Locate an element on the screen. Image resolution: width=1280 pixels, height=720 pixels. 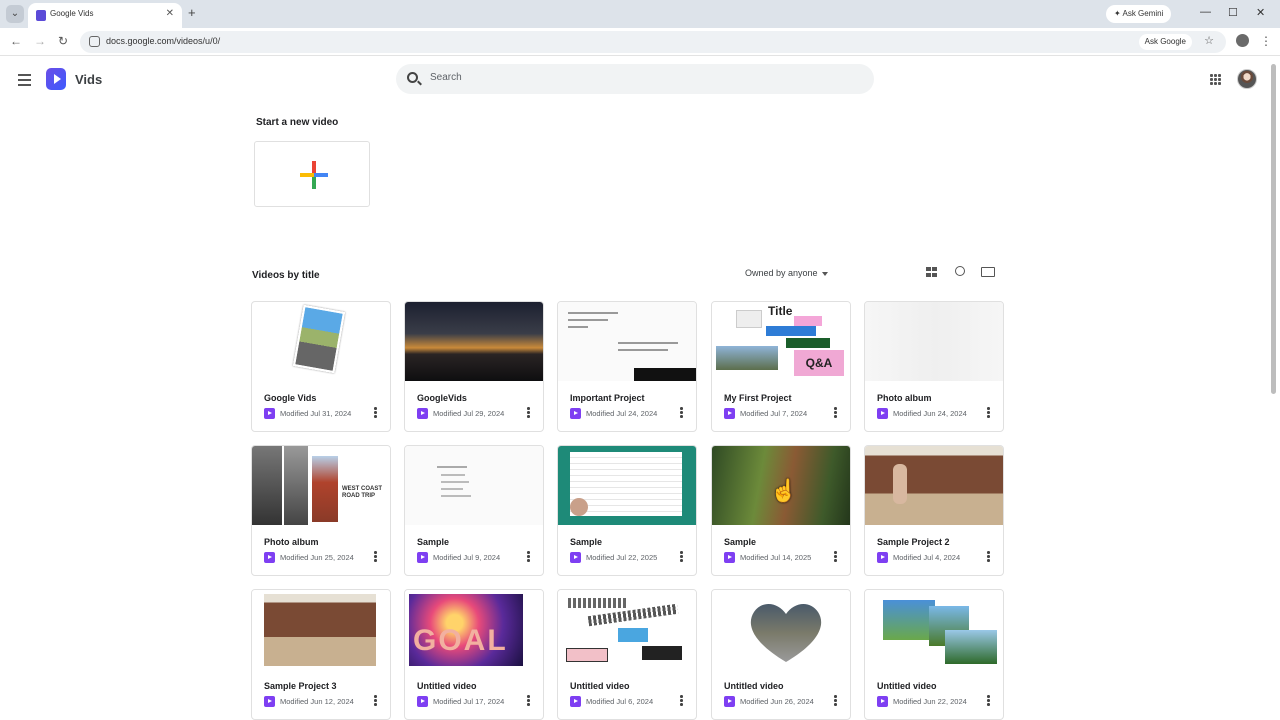
browser-menu-icon: ⋮ is located at coordinates (1266, 41).